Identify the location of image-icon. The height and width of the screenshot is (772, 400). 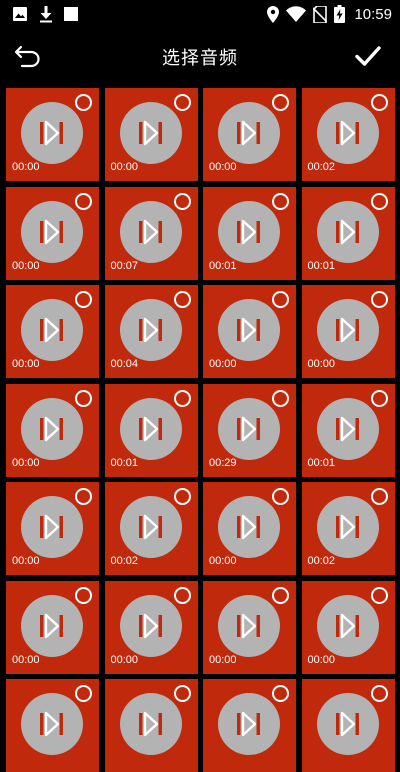
(20, 14).